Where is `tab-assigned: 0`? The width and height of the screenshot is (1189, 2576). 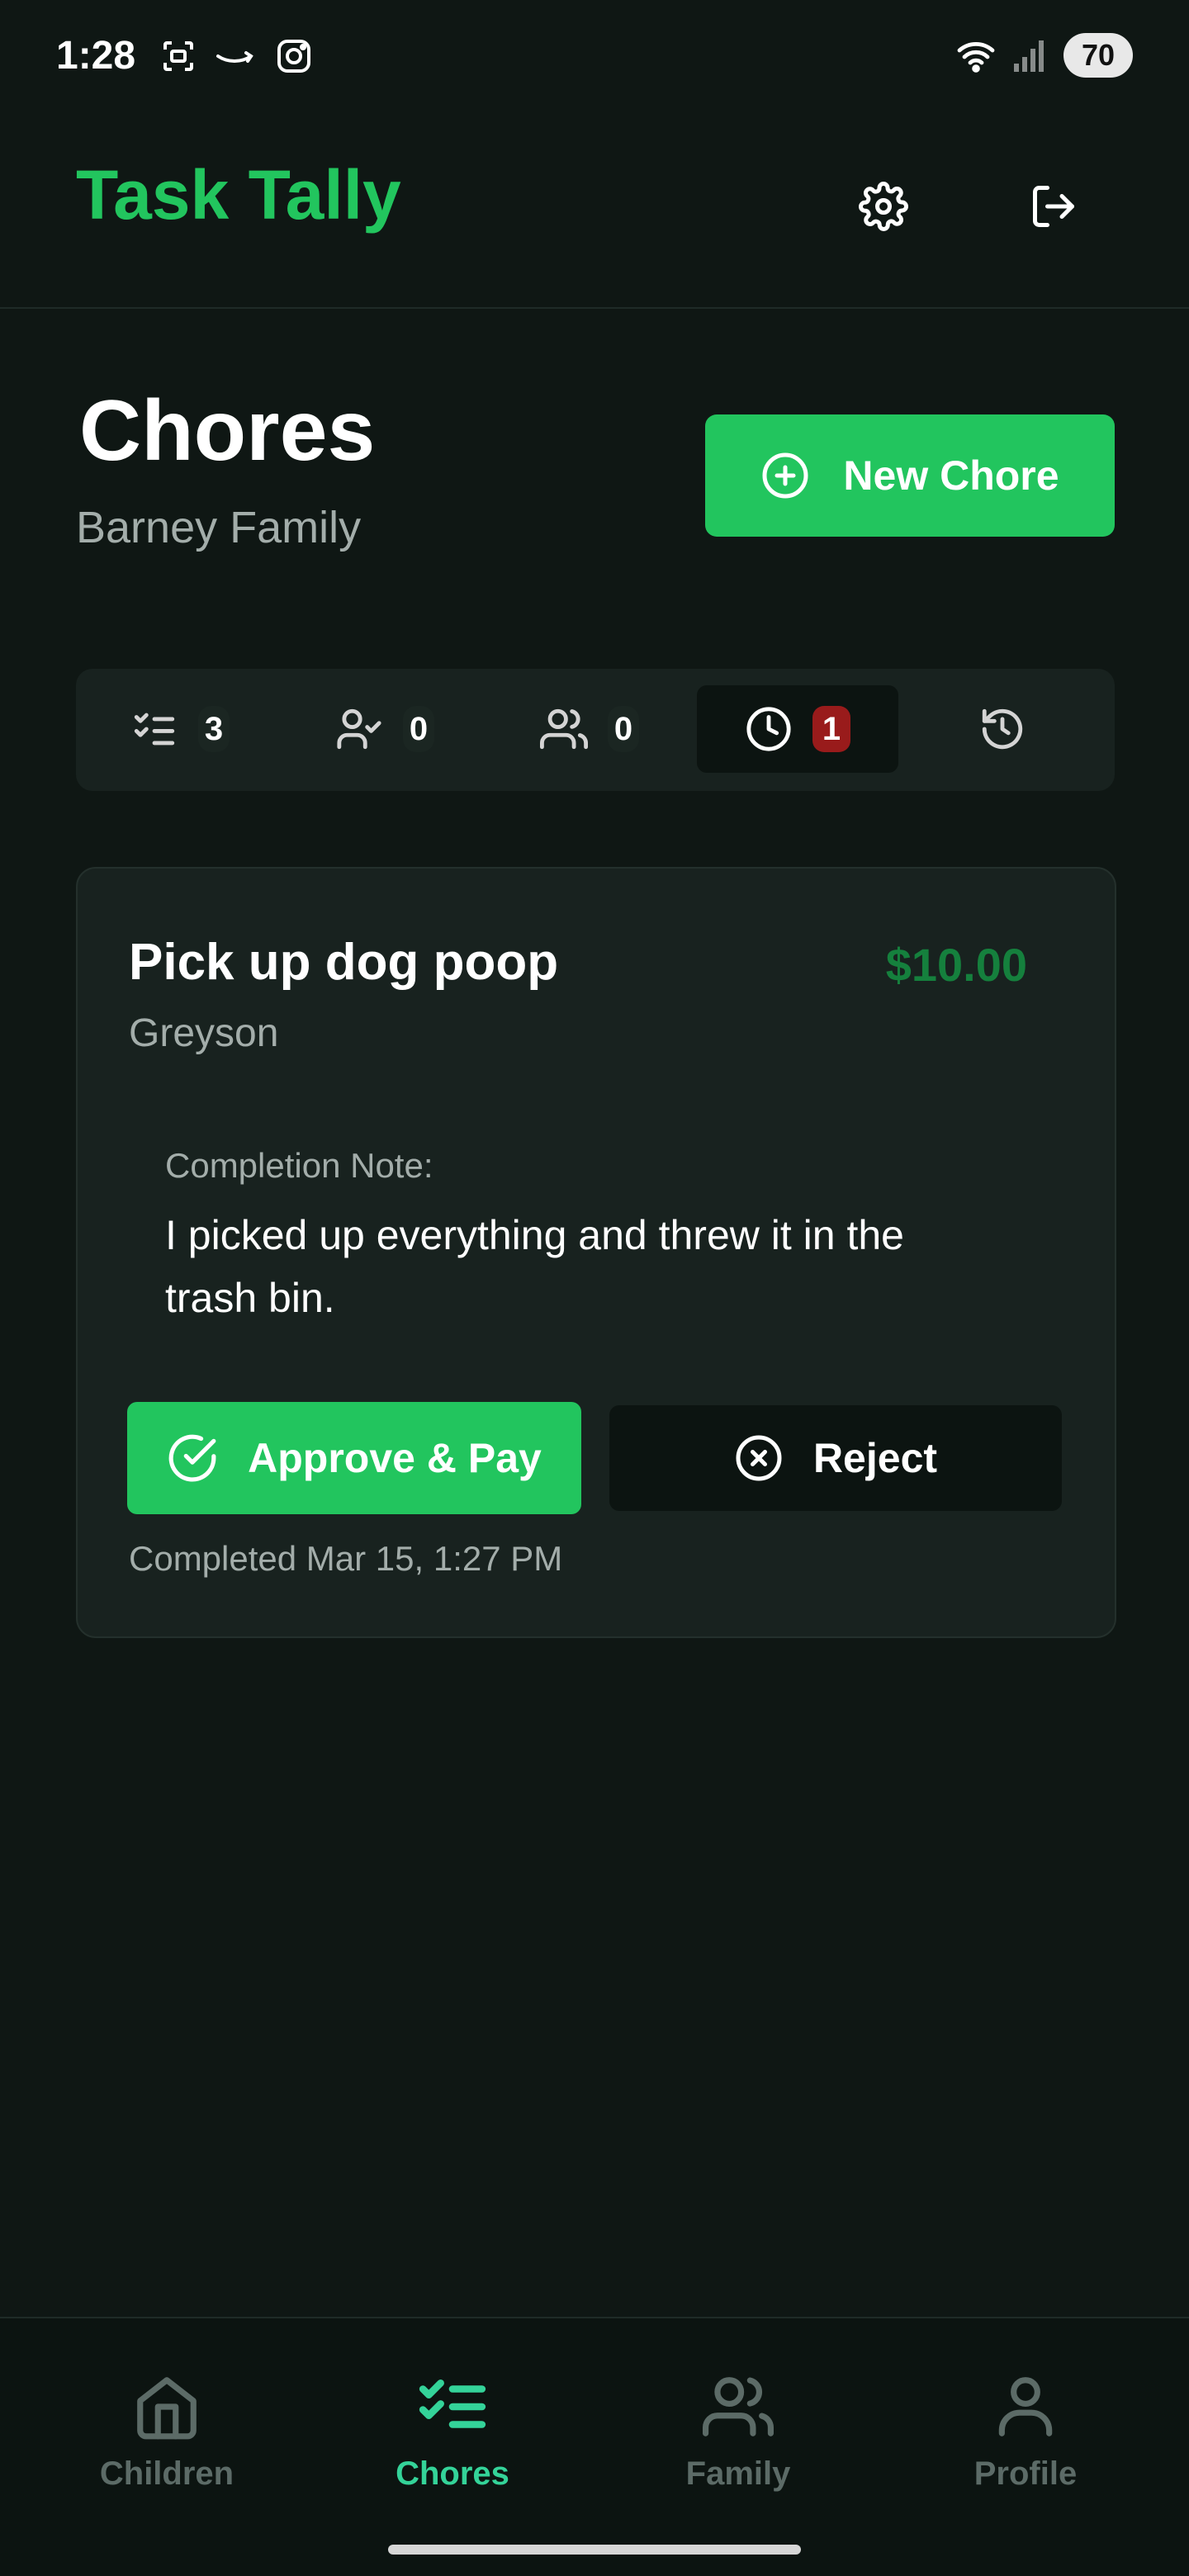
tab-assigned: 0 is located at coordinates (385, 729).